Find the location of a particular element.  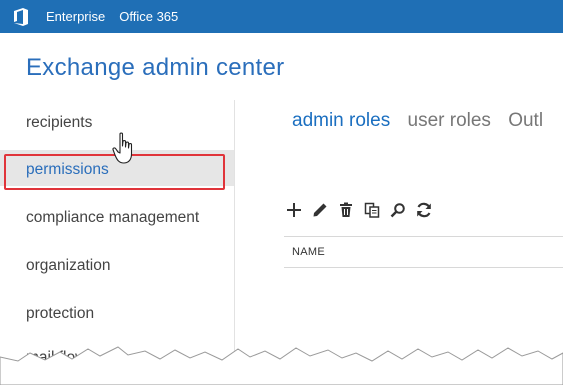

toolbar is located at coordinates (362, 210).